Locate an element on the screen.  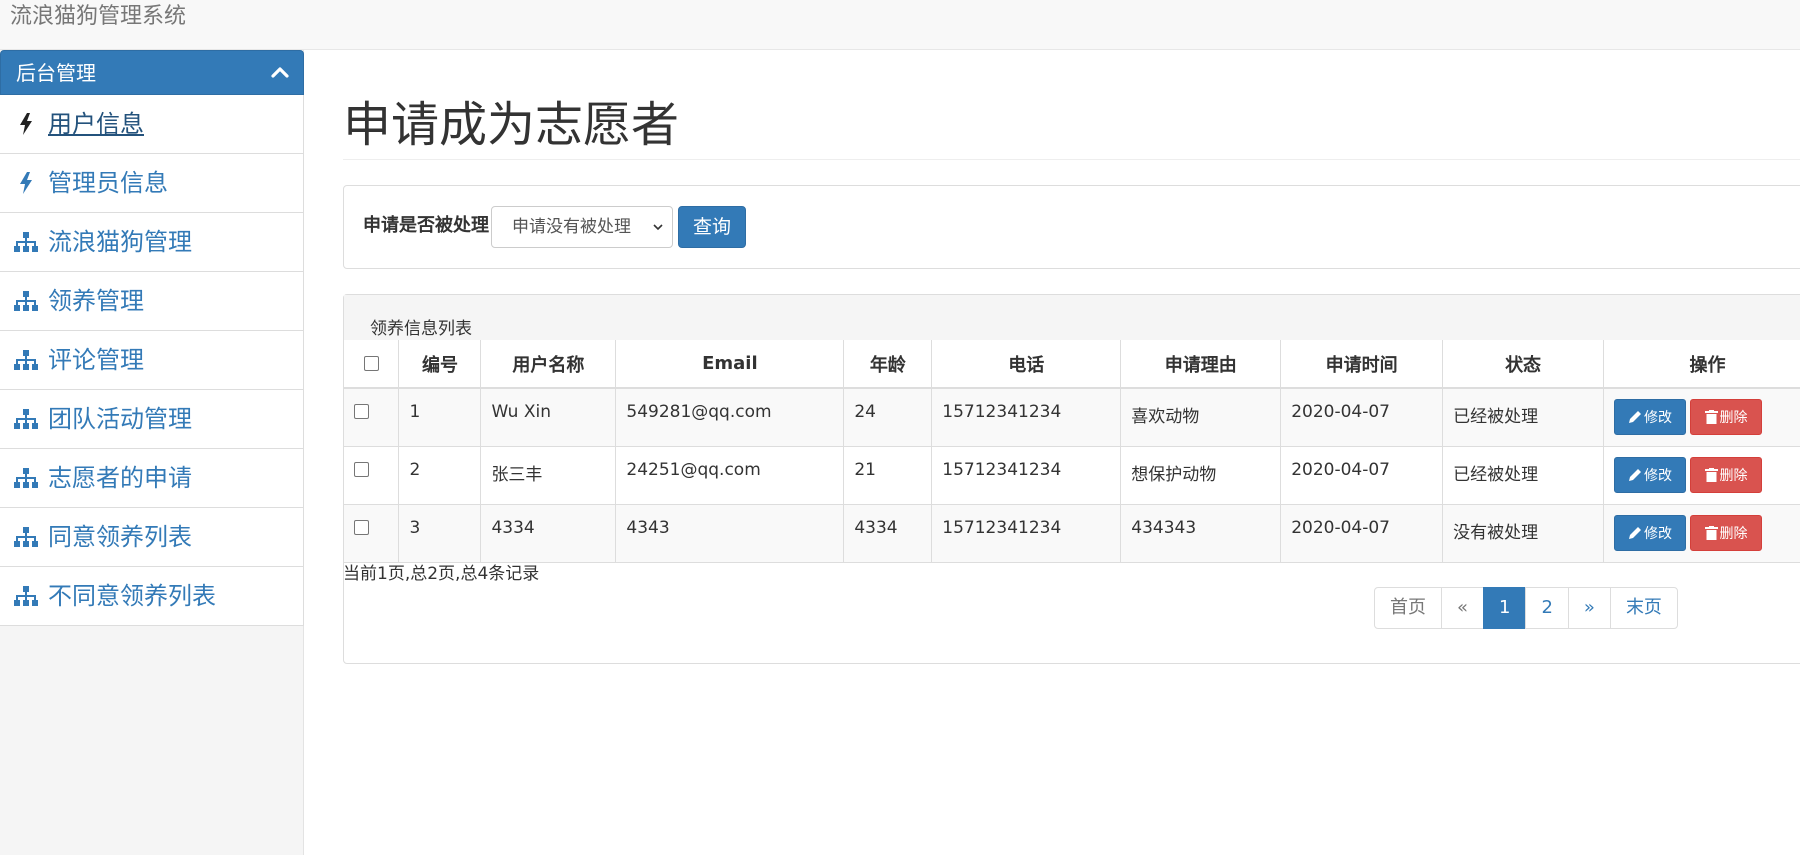
row-checkbox-cell is located at coordinates (372, 475).